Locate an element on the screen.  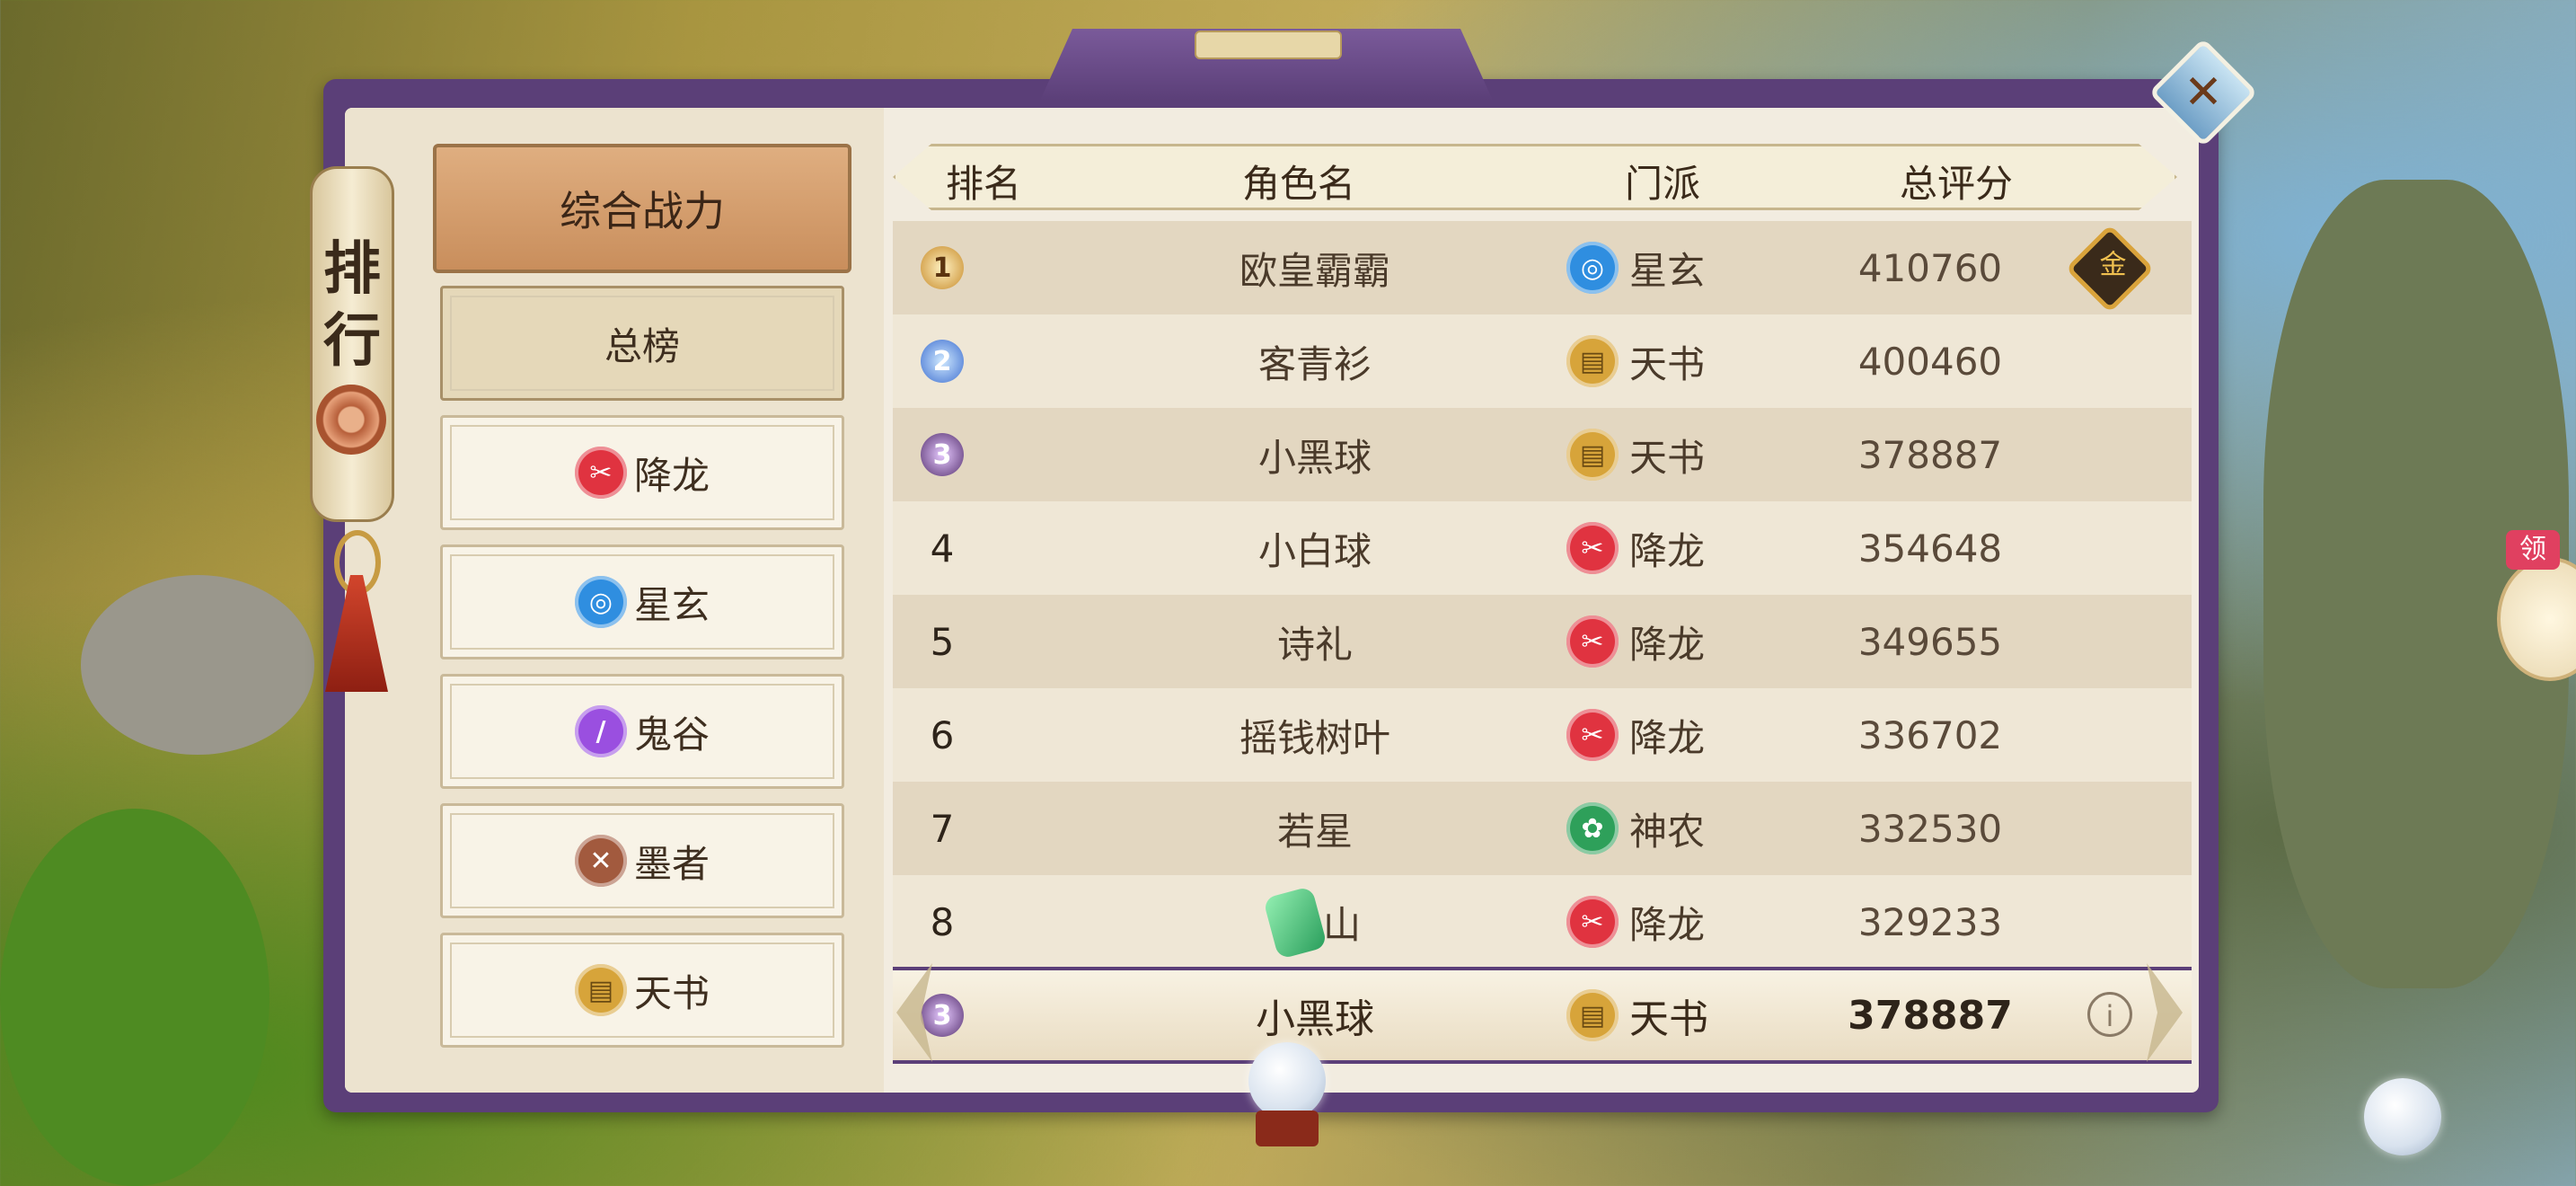
total-score: 400460 is located at coordinates (1930, 361).